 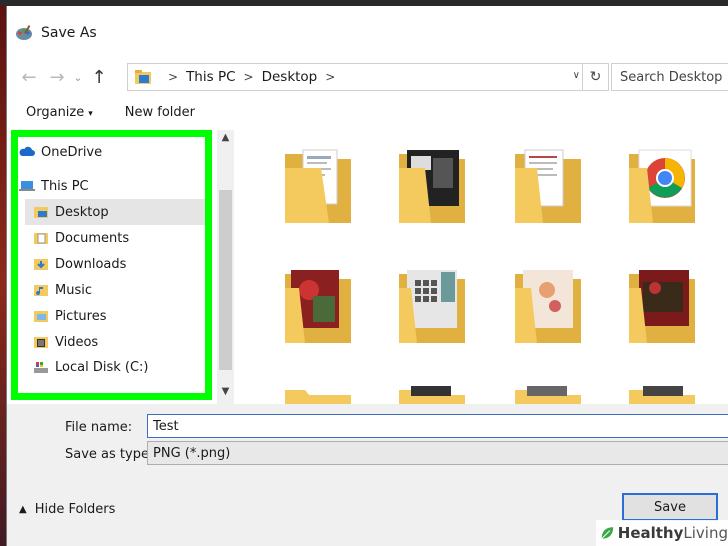 I want to click on folder-screenshot-icon, so click(x=432, y=186).